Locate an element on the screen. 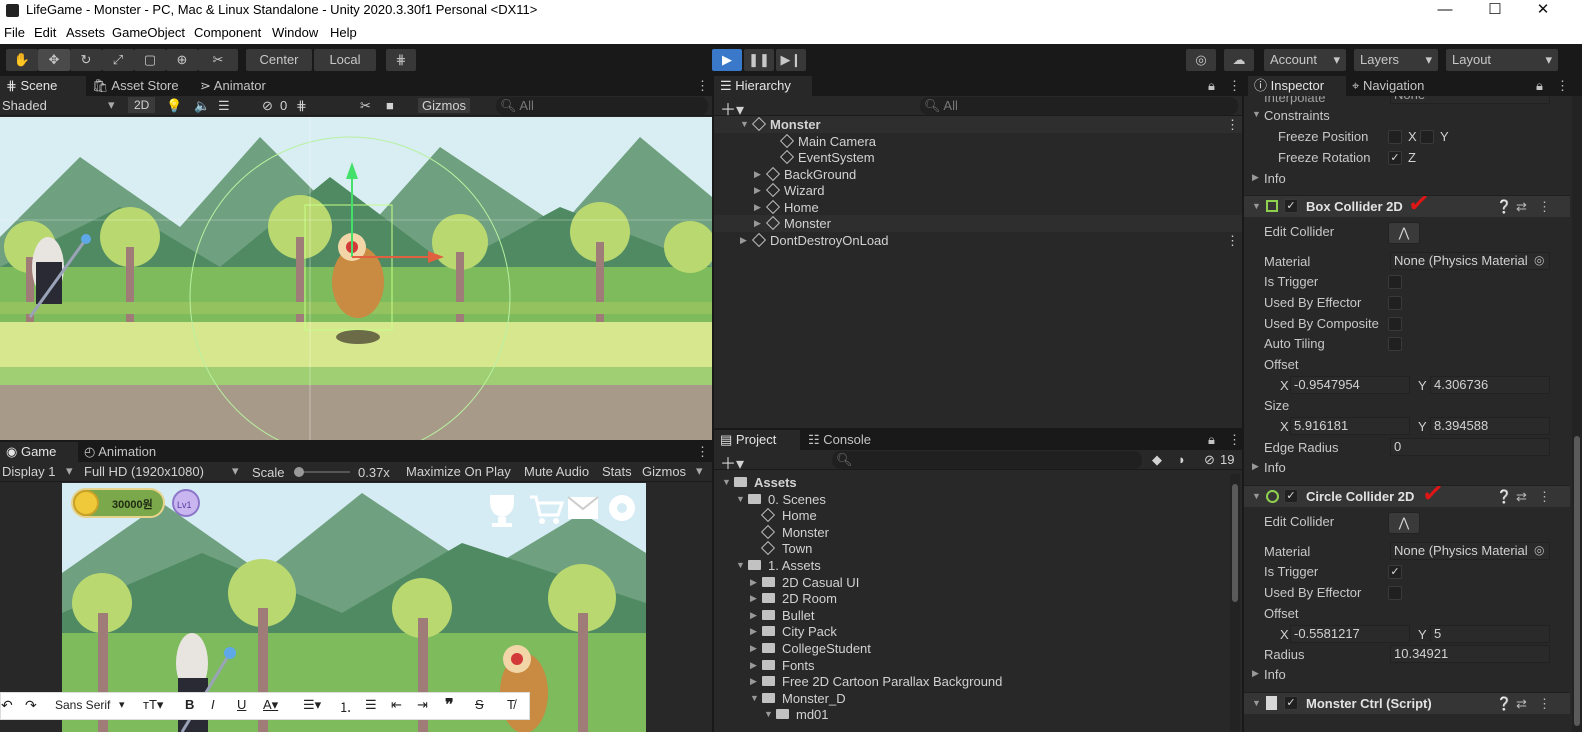 The image size is (1582, 732). scale-slider is located at coordinates (322, 472).